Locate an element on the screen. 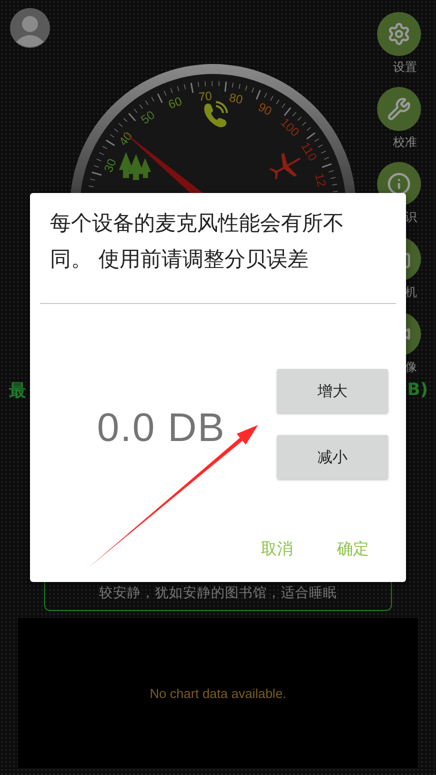  max-label: B) is located at coordinates (417, 390).